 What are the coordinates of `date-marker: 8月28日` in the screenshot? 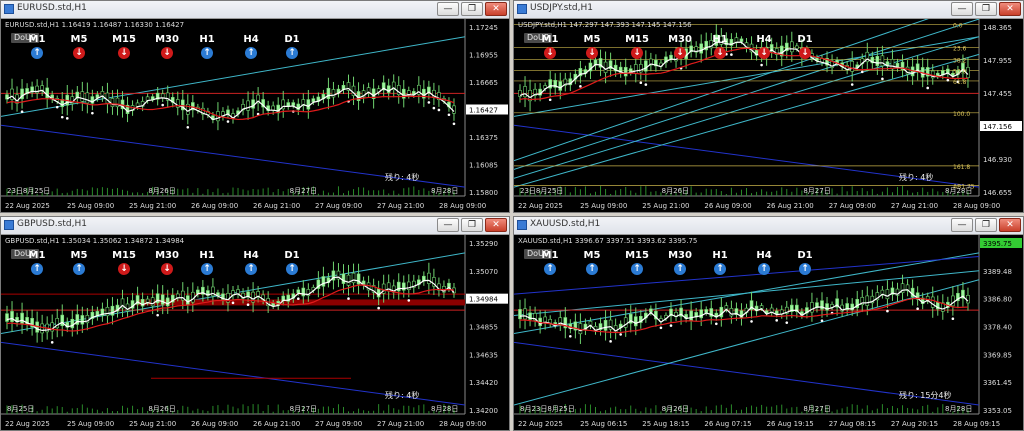 It's located at (444, 191).